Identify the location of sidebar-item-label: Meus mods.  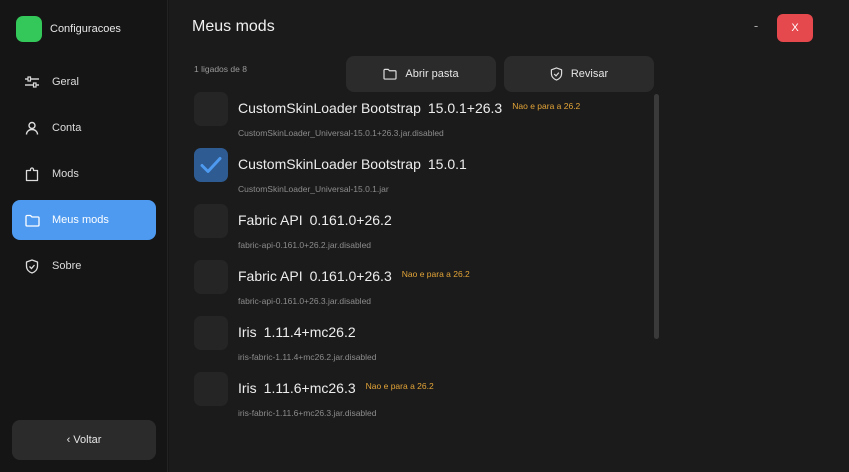
(80, 220).